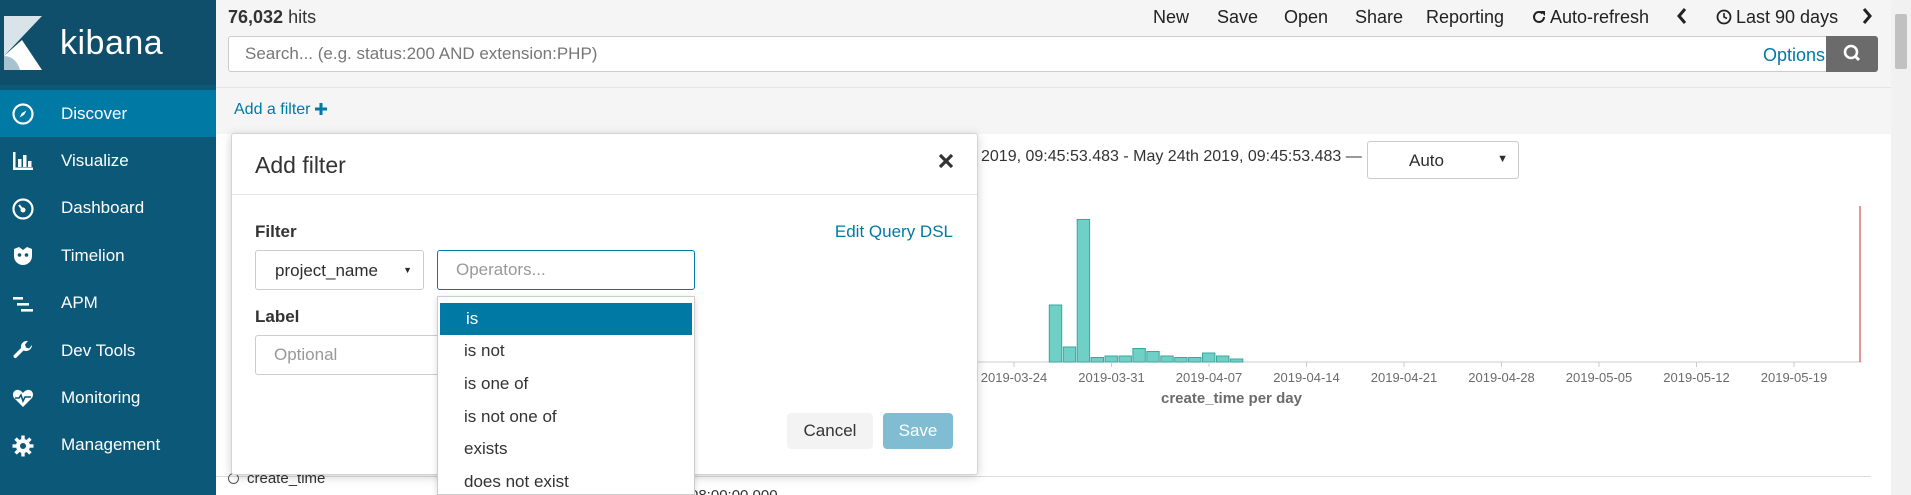 The width and height of the screenshot is (1911, 495). What do you see at coordinates (566, 319) in the screenshot?
I see `operator-option: is` at bounding box center [566, 319].